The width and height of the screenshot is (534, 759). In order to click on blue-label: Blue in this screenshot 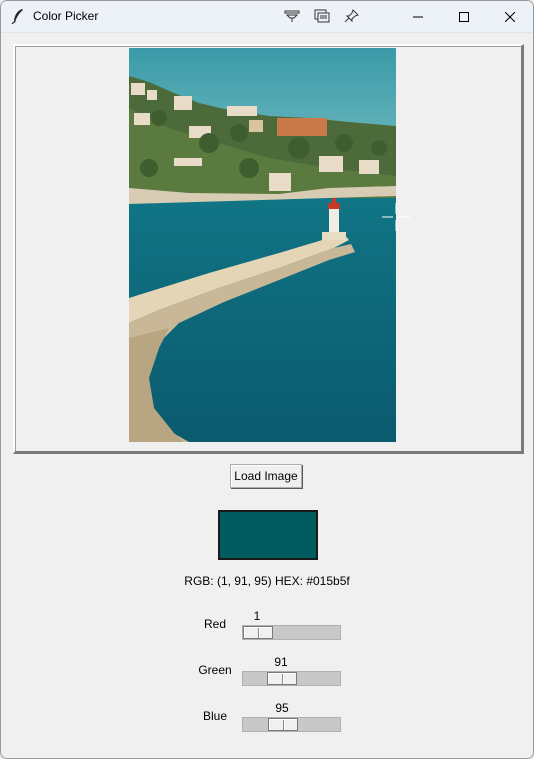, I will do `click(215, 716)`.